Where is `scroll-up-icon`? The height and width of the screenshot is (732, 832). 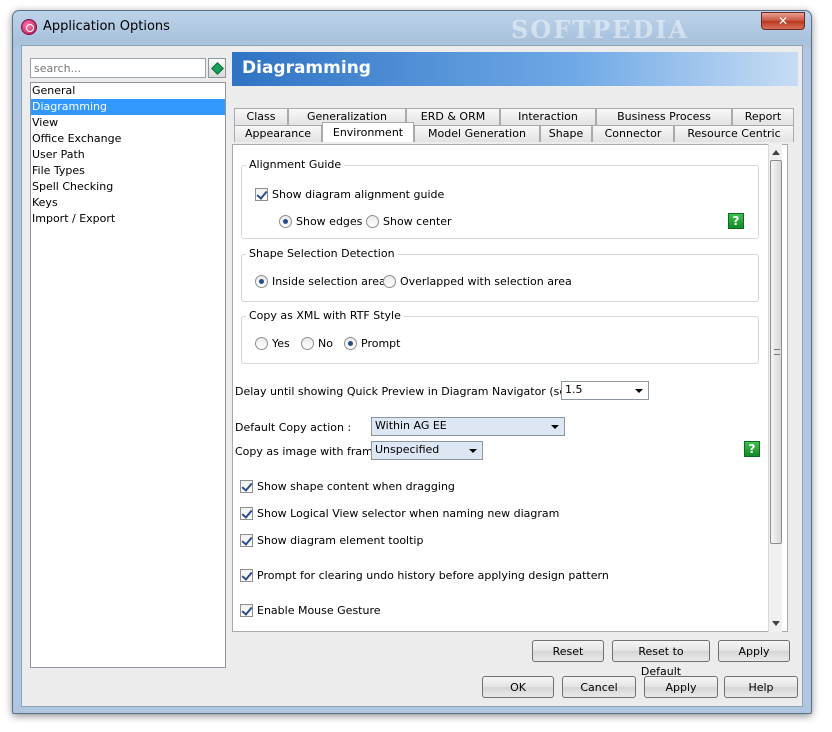
scroll-up-icon is located at coordinates (776, 152).